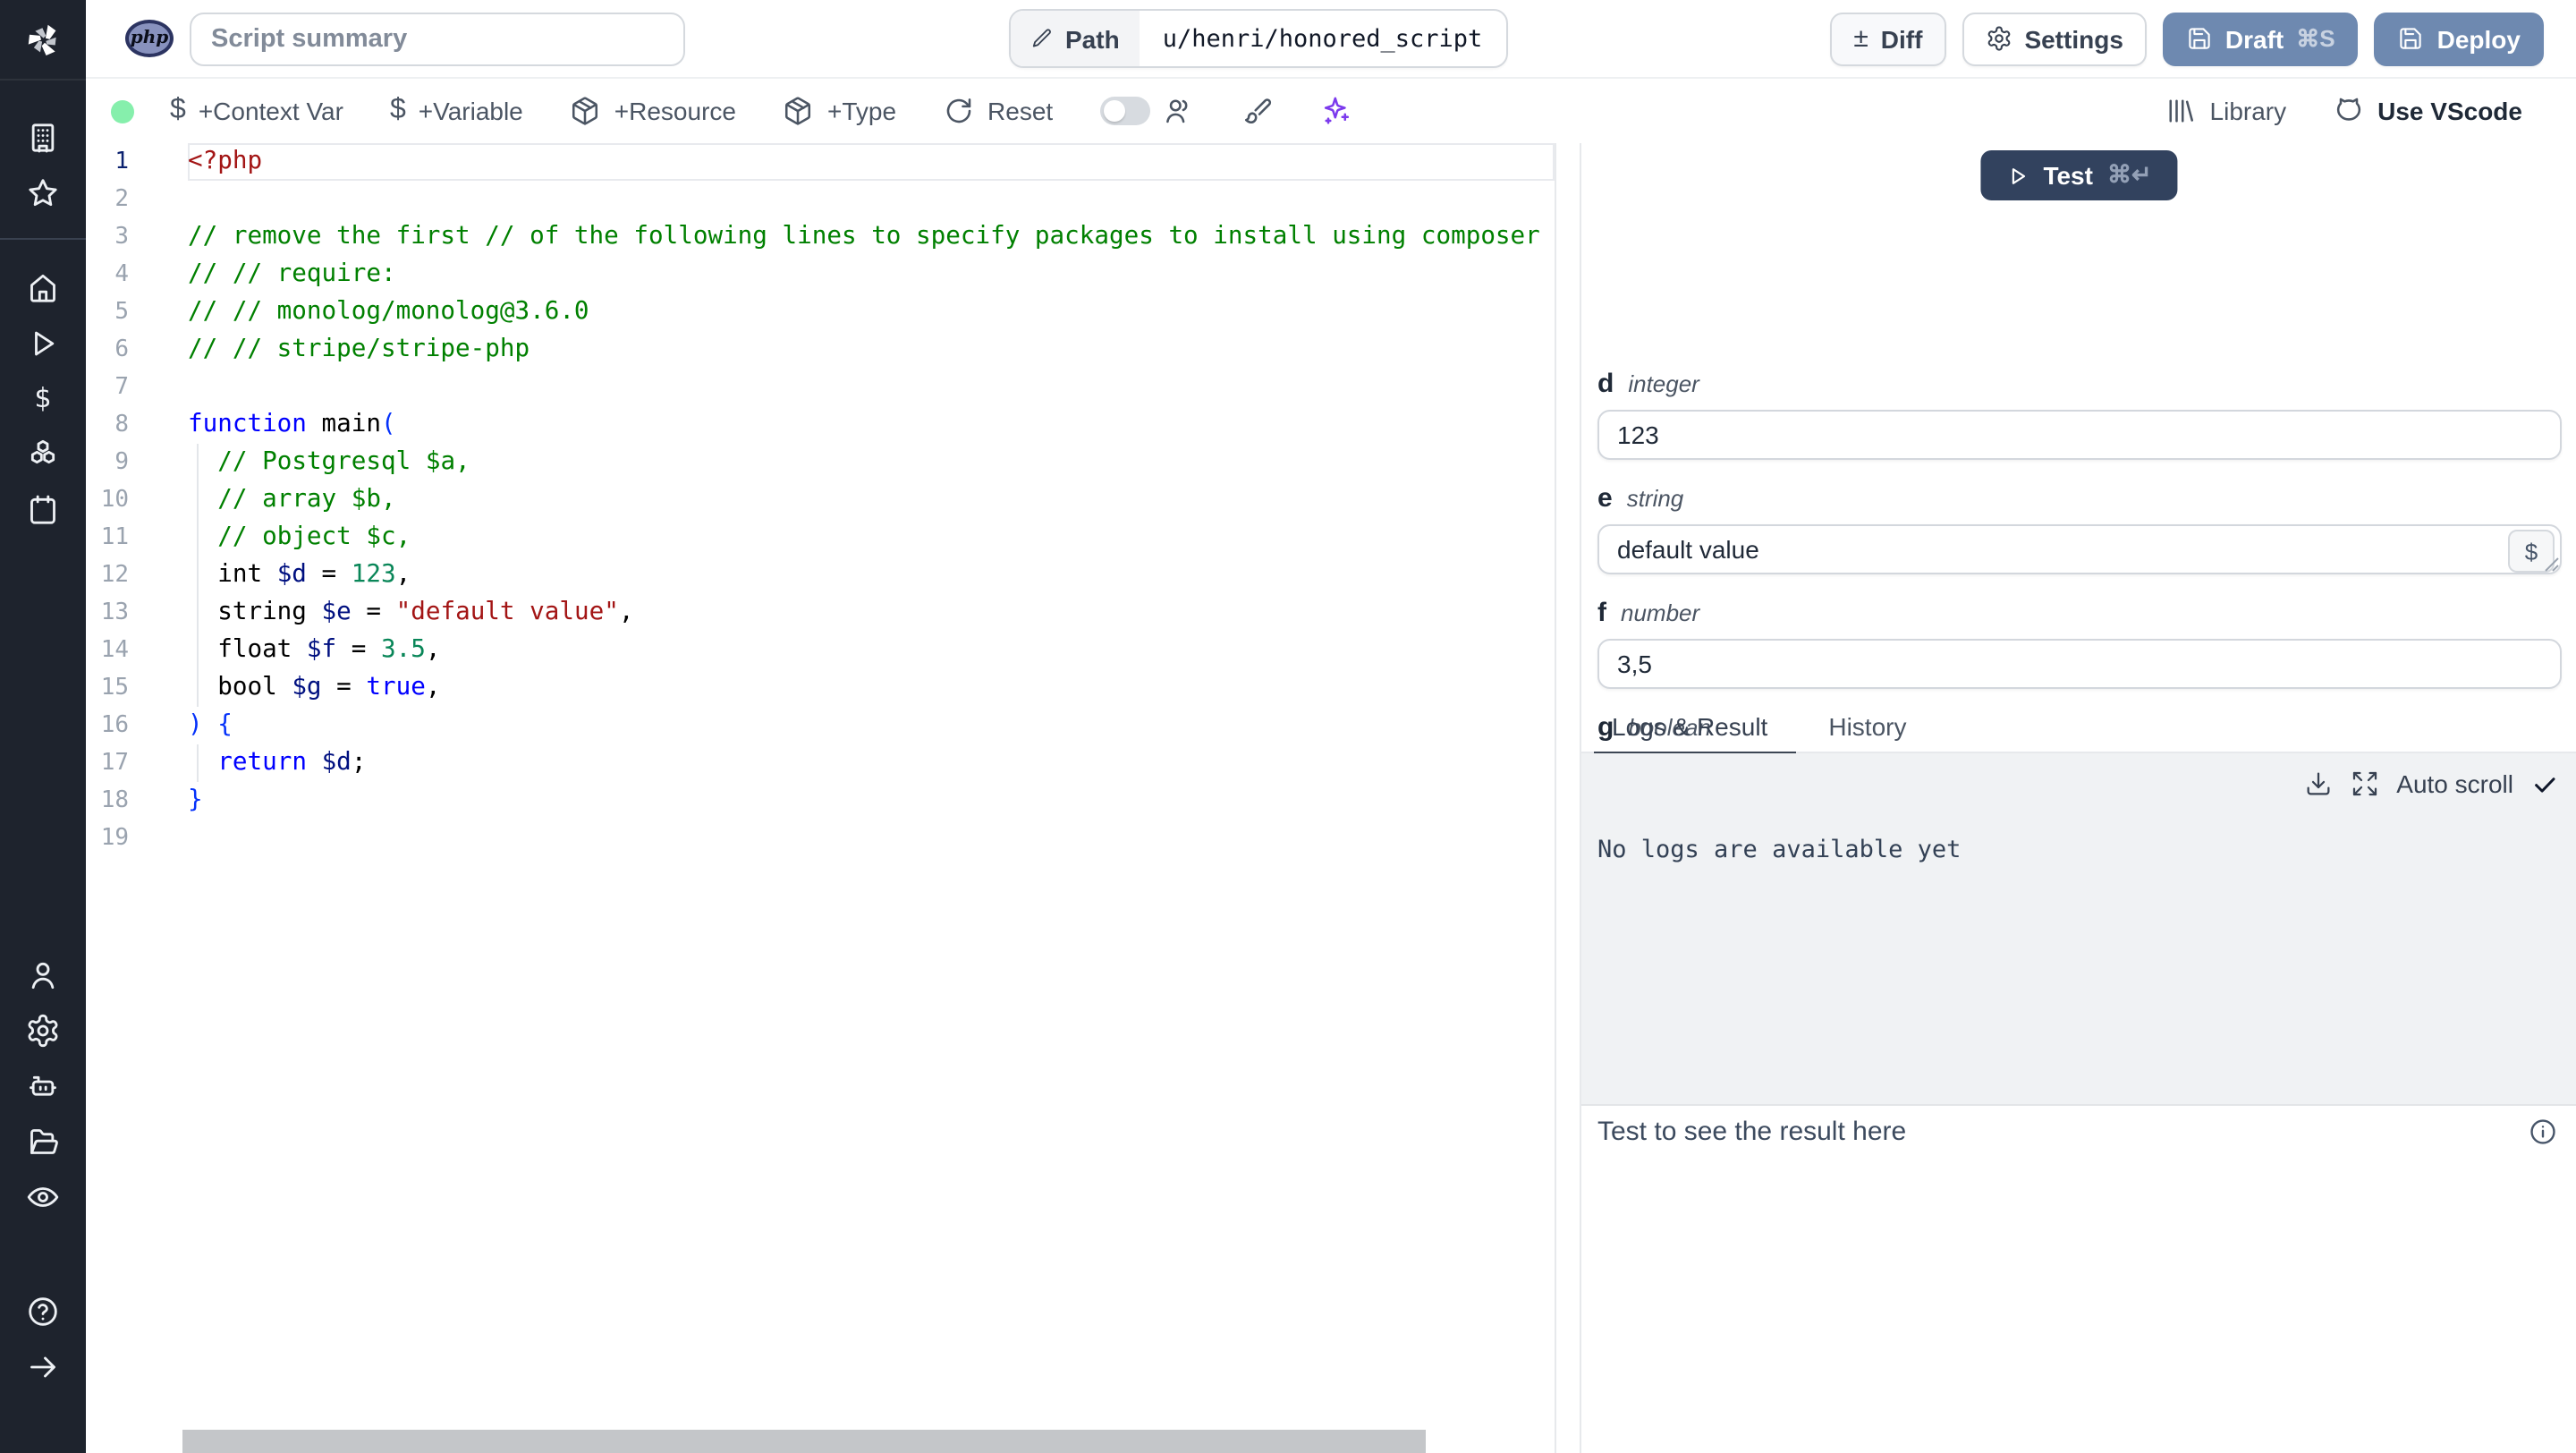 The height and width of the screenshot is (1453, 2576). I want to click on arg-d-input, so click(2079, 435).